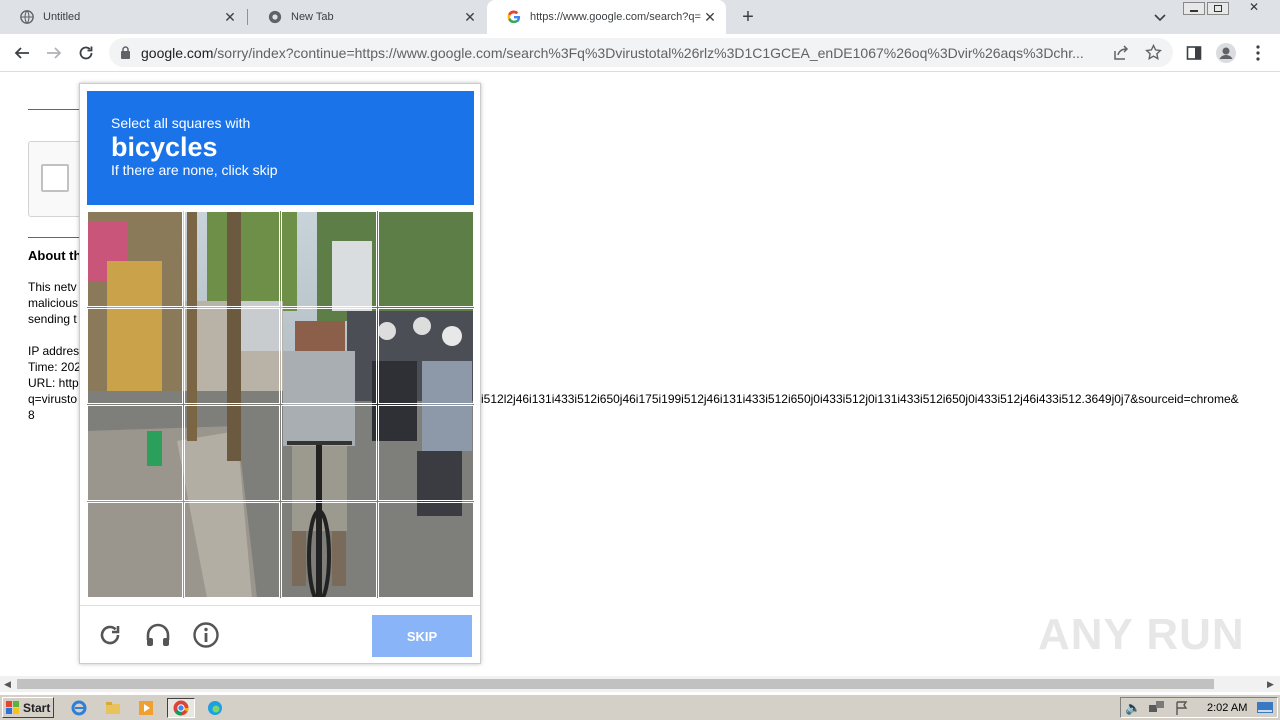 Image resolution: width=1280 pixels, height=720 pixels. What do you see at coordinates (280, 634) in the screenshot?
I see `captcha-footer: SKIP` at bounding box center [280, 634].